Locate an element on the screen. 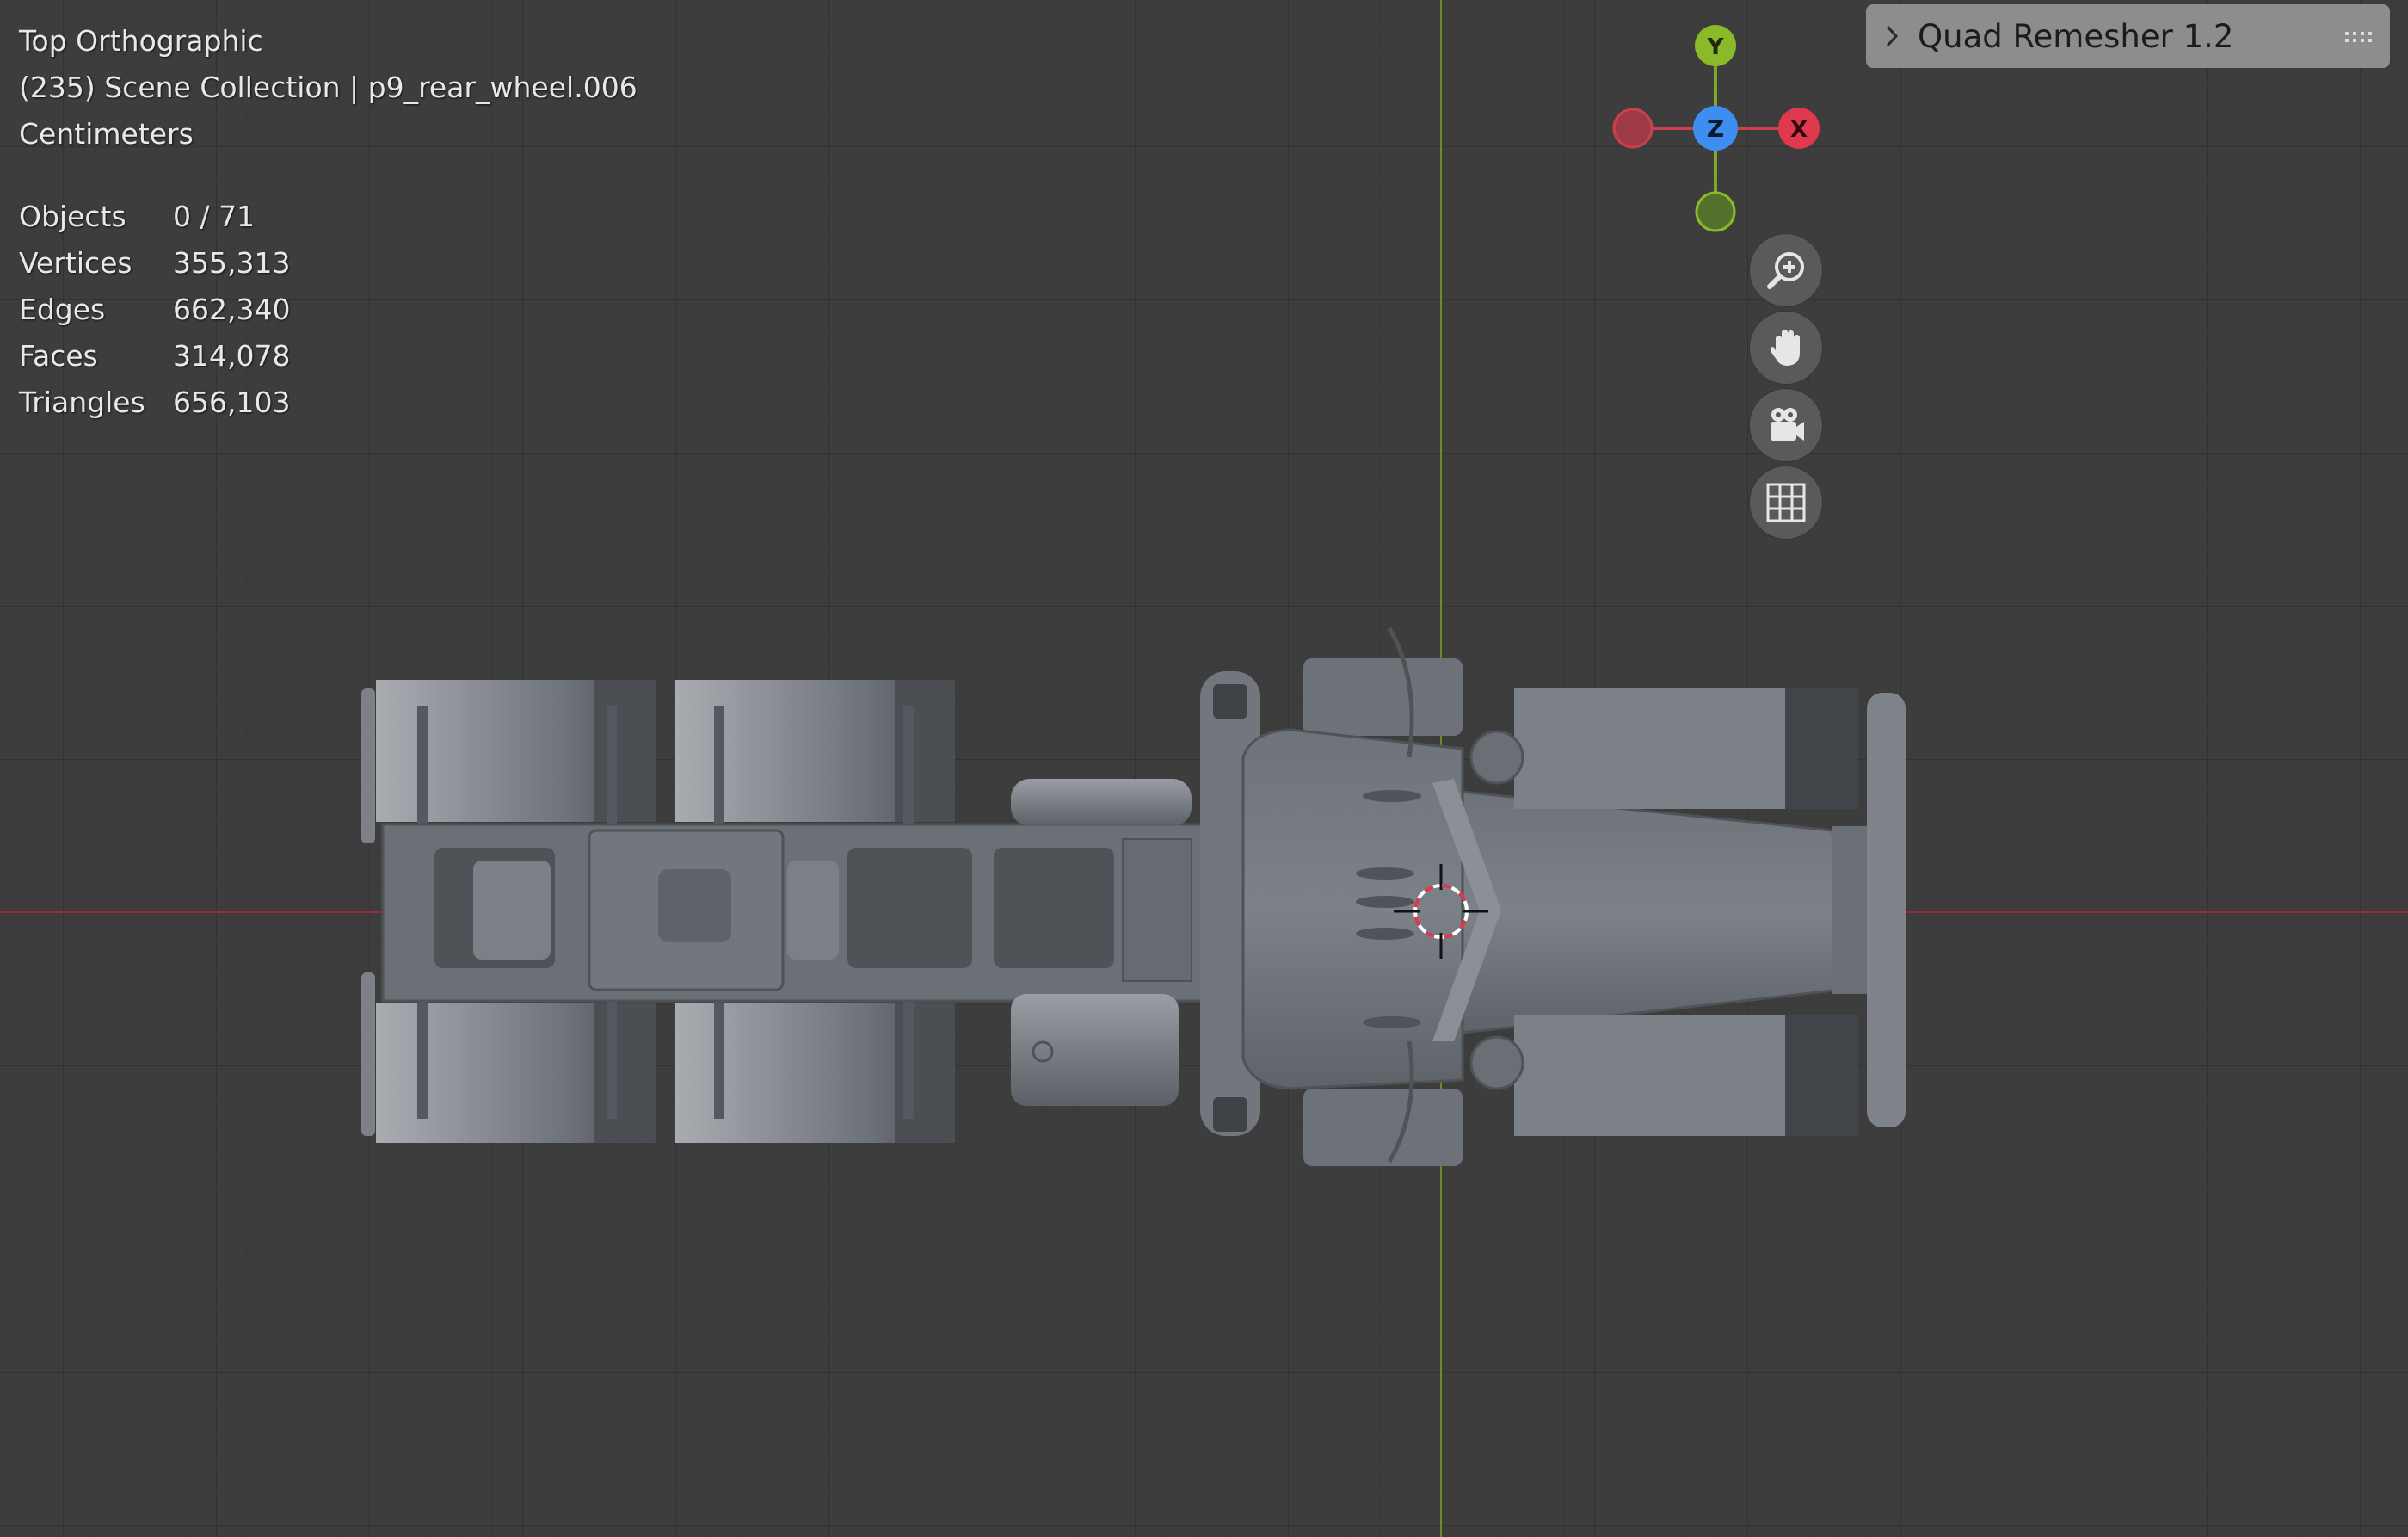 The width and height of the screenshot is (2408, 1537). gizmo-y-handle: Y is located at coordinates (1715, 45).